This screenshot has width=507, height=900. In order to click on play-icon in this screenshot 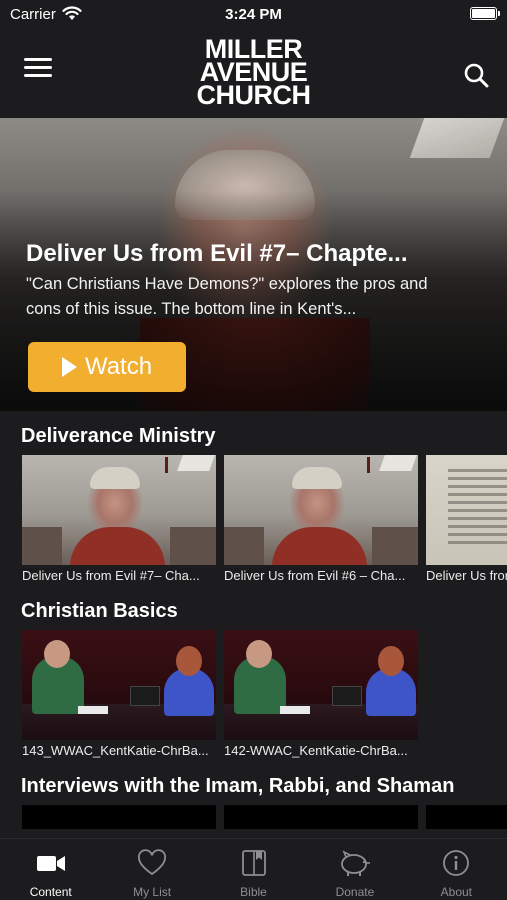, I will do `click(69, 367)`.